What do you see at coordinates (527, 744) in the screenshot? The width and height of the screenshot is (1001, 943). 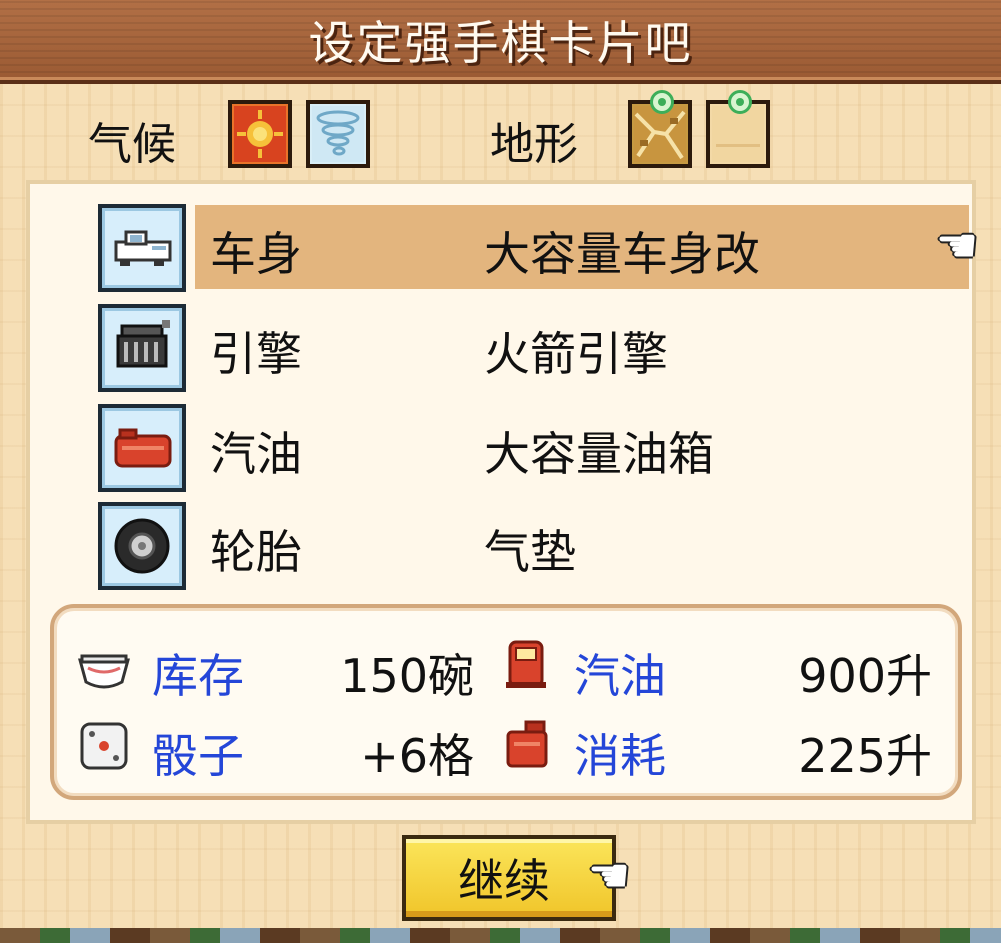 I see `fuel-can-icon` at bounding box center [527, 744].